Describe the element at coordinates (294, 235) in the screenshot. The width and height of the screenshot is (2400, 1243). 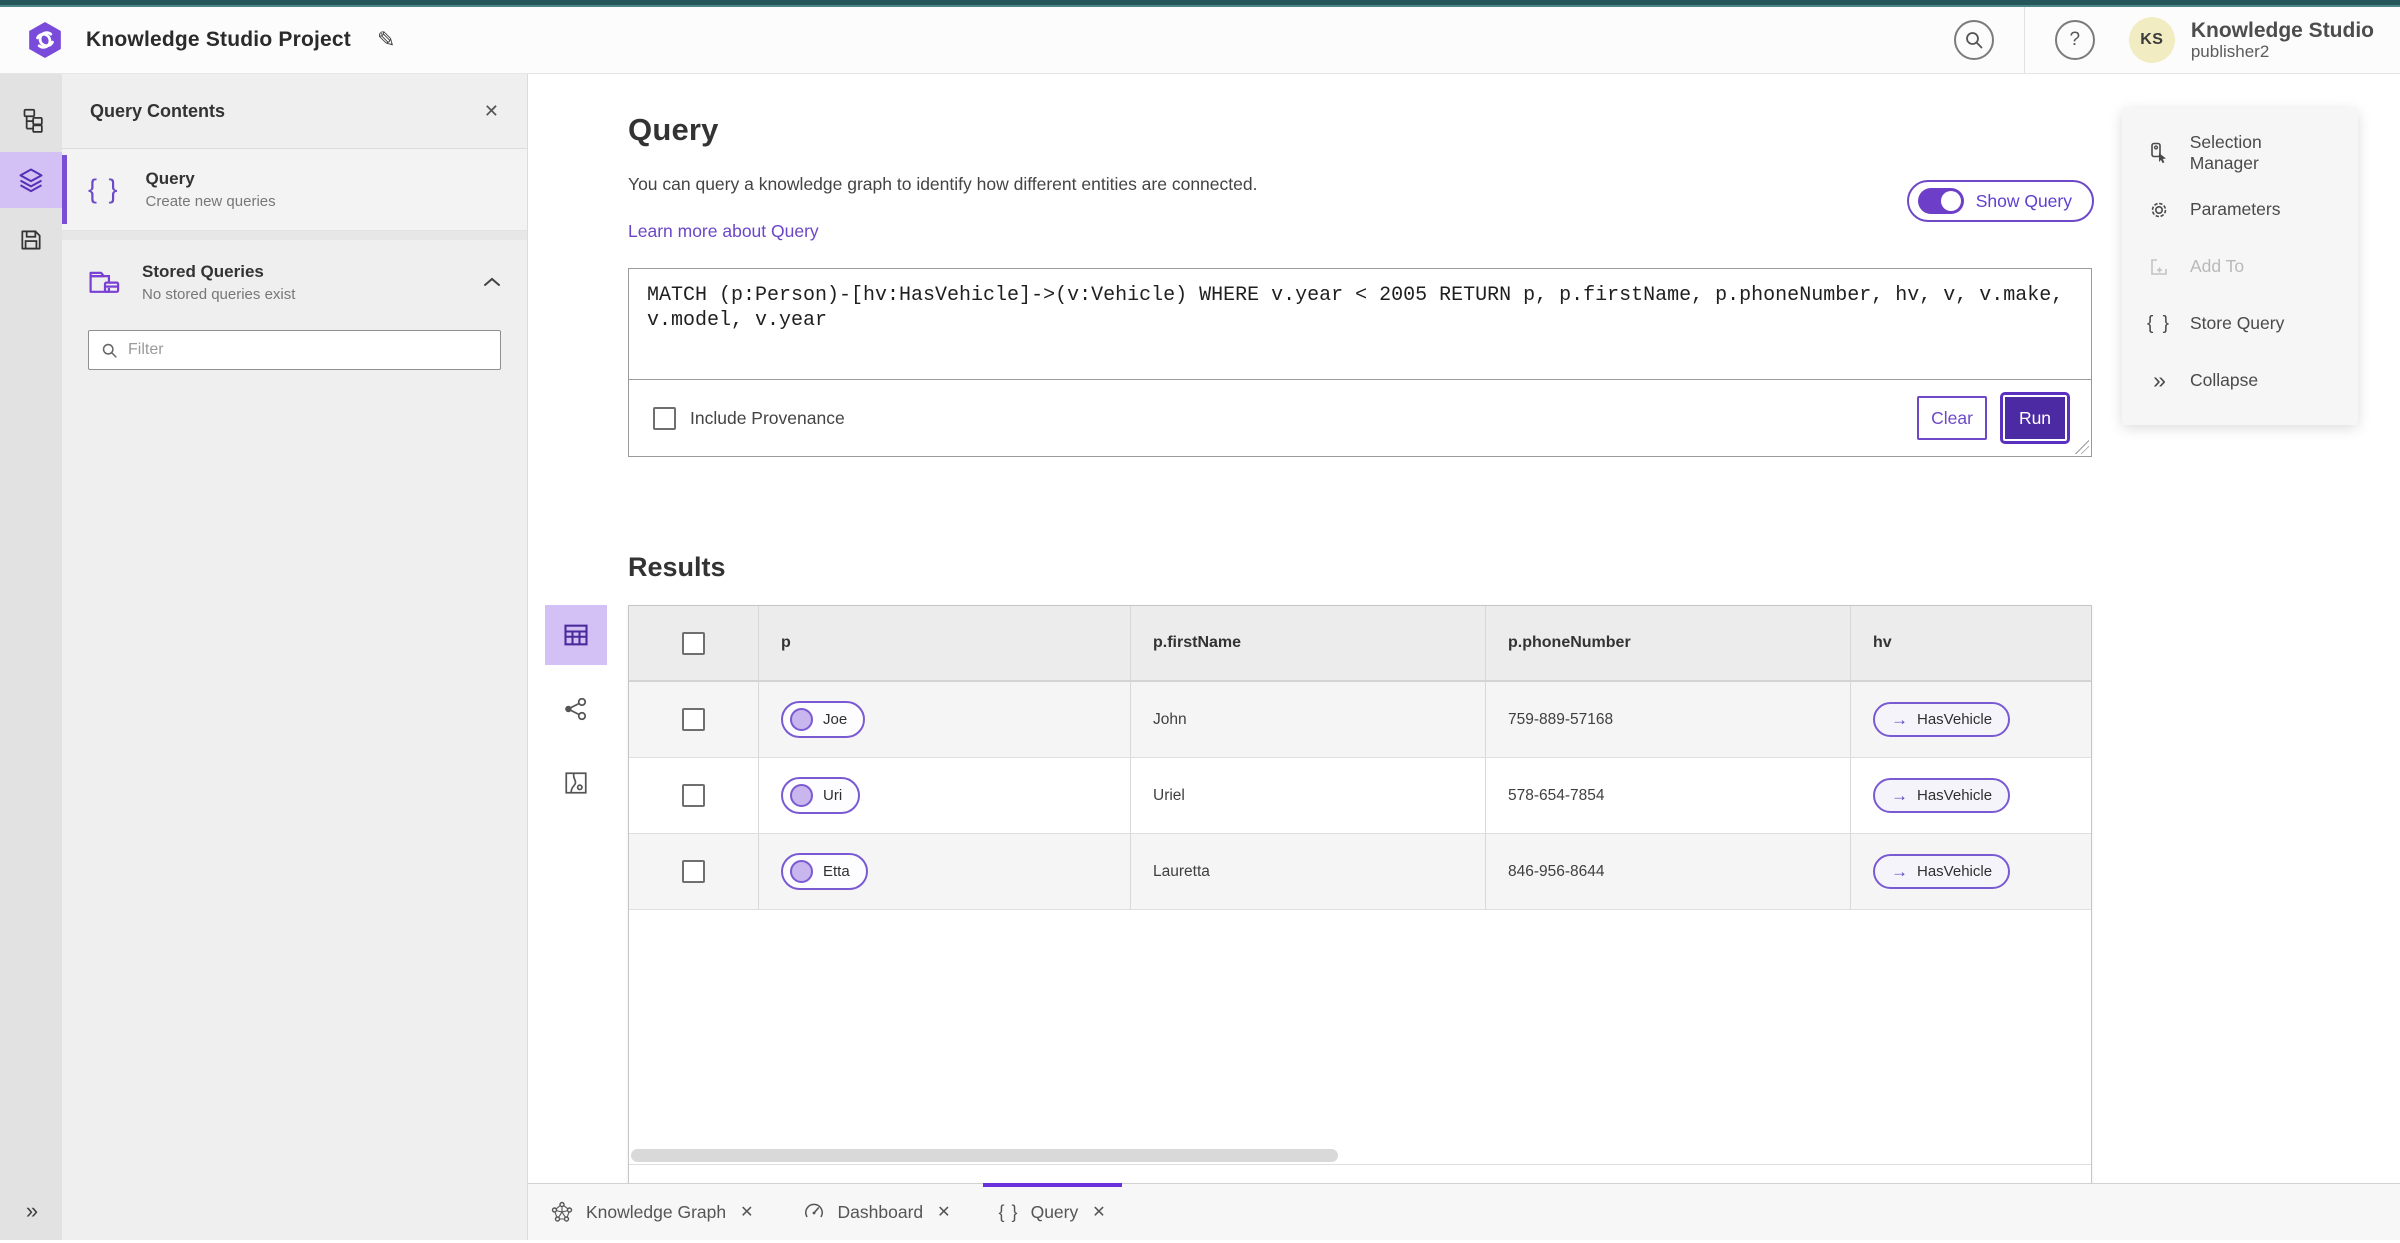
I see `panel-gap` at that location.